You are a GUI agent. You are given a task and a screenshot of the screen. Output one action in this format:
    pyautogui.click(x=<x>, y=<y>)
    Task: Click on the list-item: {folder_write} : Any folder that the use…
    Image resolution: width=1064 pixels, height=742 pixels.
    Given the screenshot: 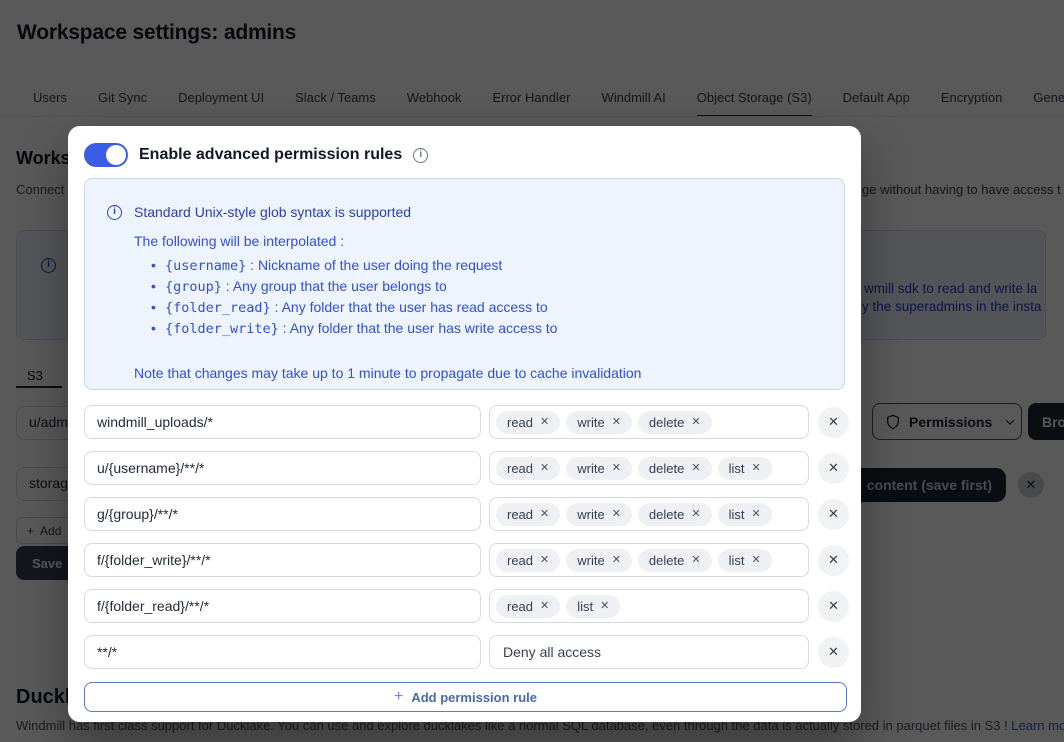 What is the action you would take?
    pyautogui.click(x=487, y=328)
    